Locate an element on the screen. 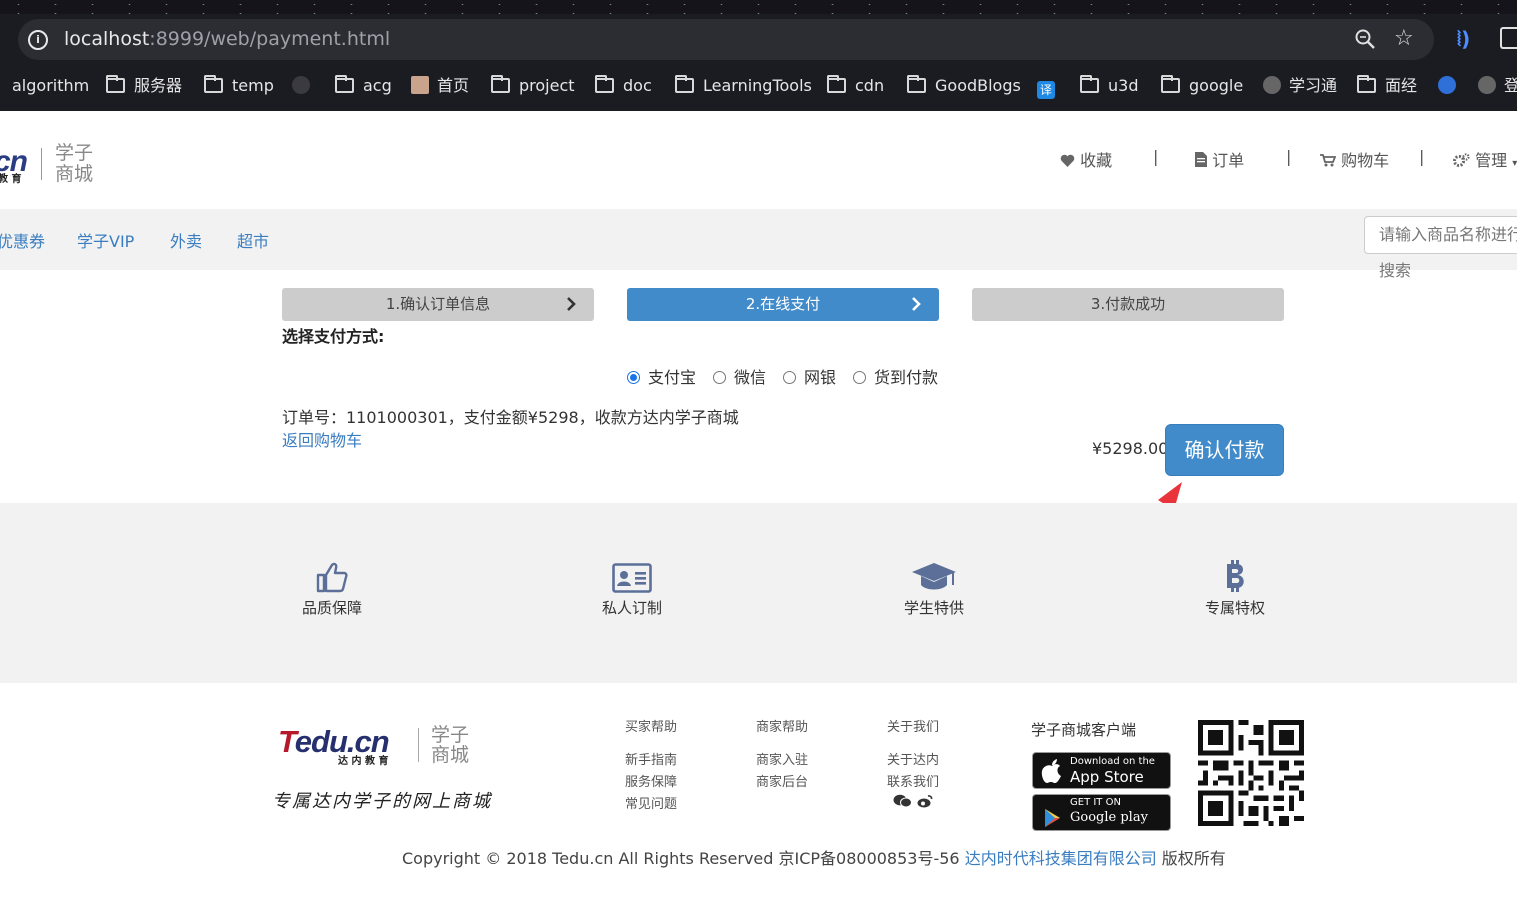 Image resolution: width=1517 pixels, height=907 pixels. logo-subtitle: 教 育 is located at coordinates (11, 179).